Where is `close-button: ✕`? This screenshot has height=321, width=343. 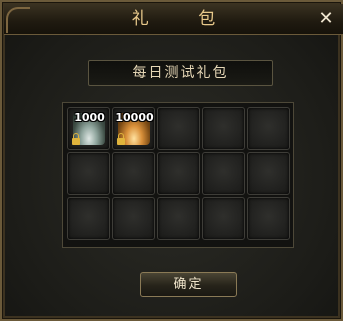 close-button: ✕ is located at coordinates (326, 19).